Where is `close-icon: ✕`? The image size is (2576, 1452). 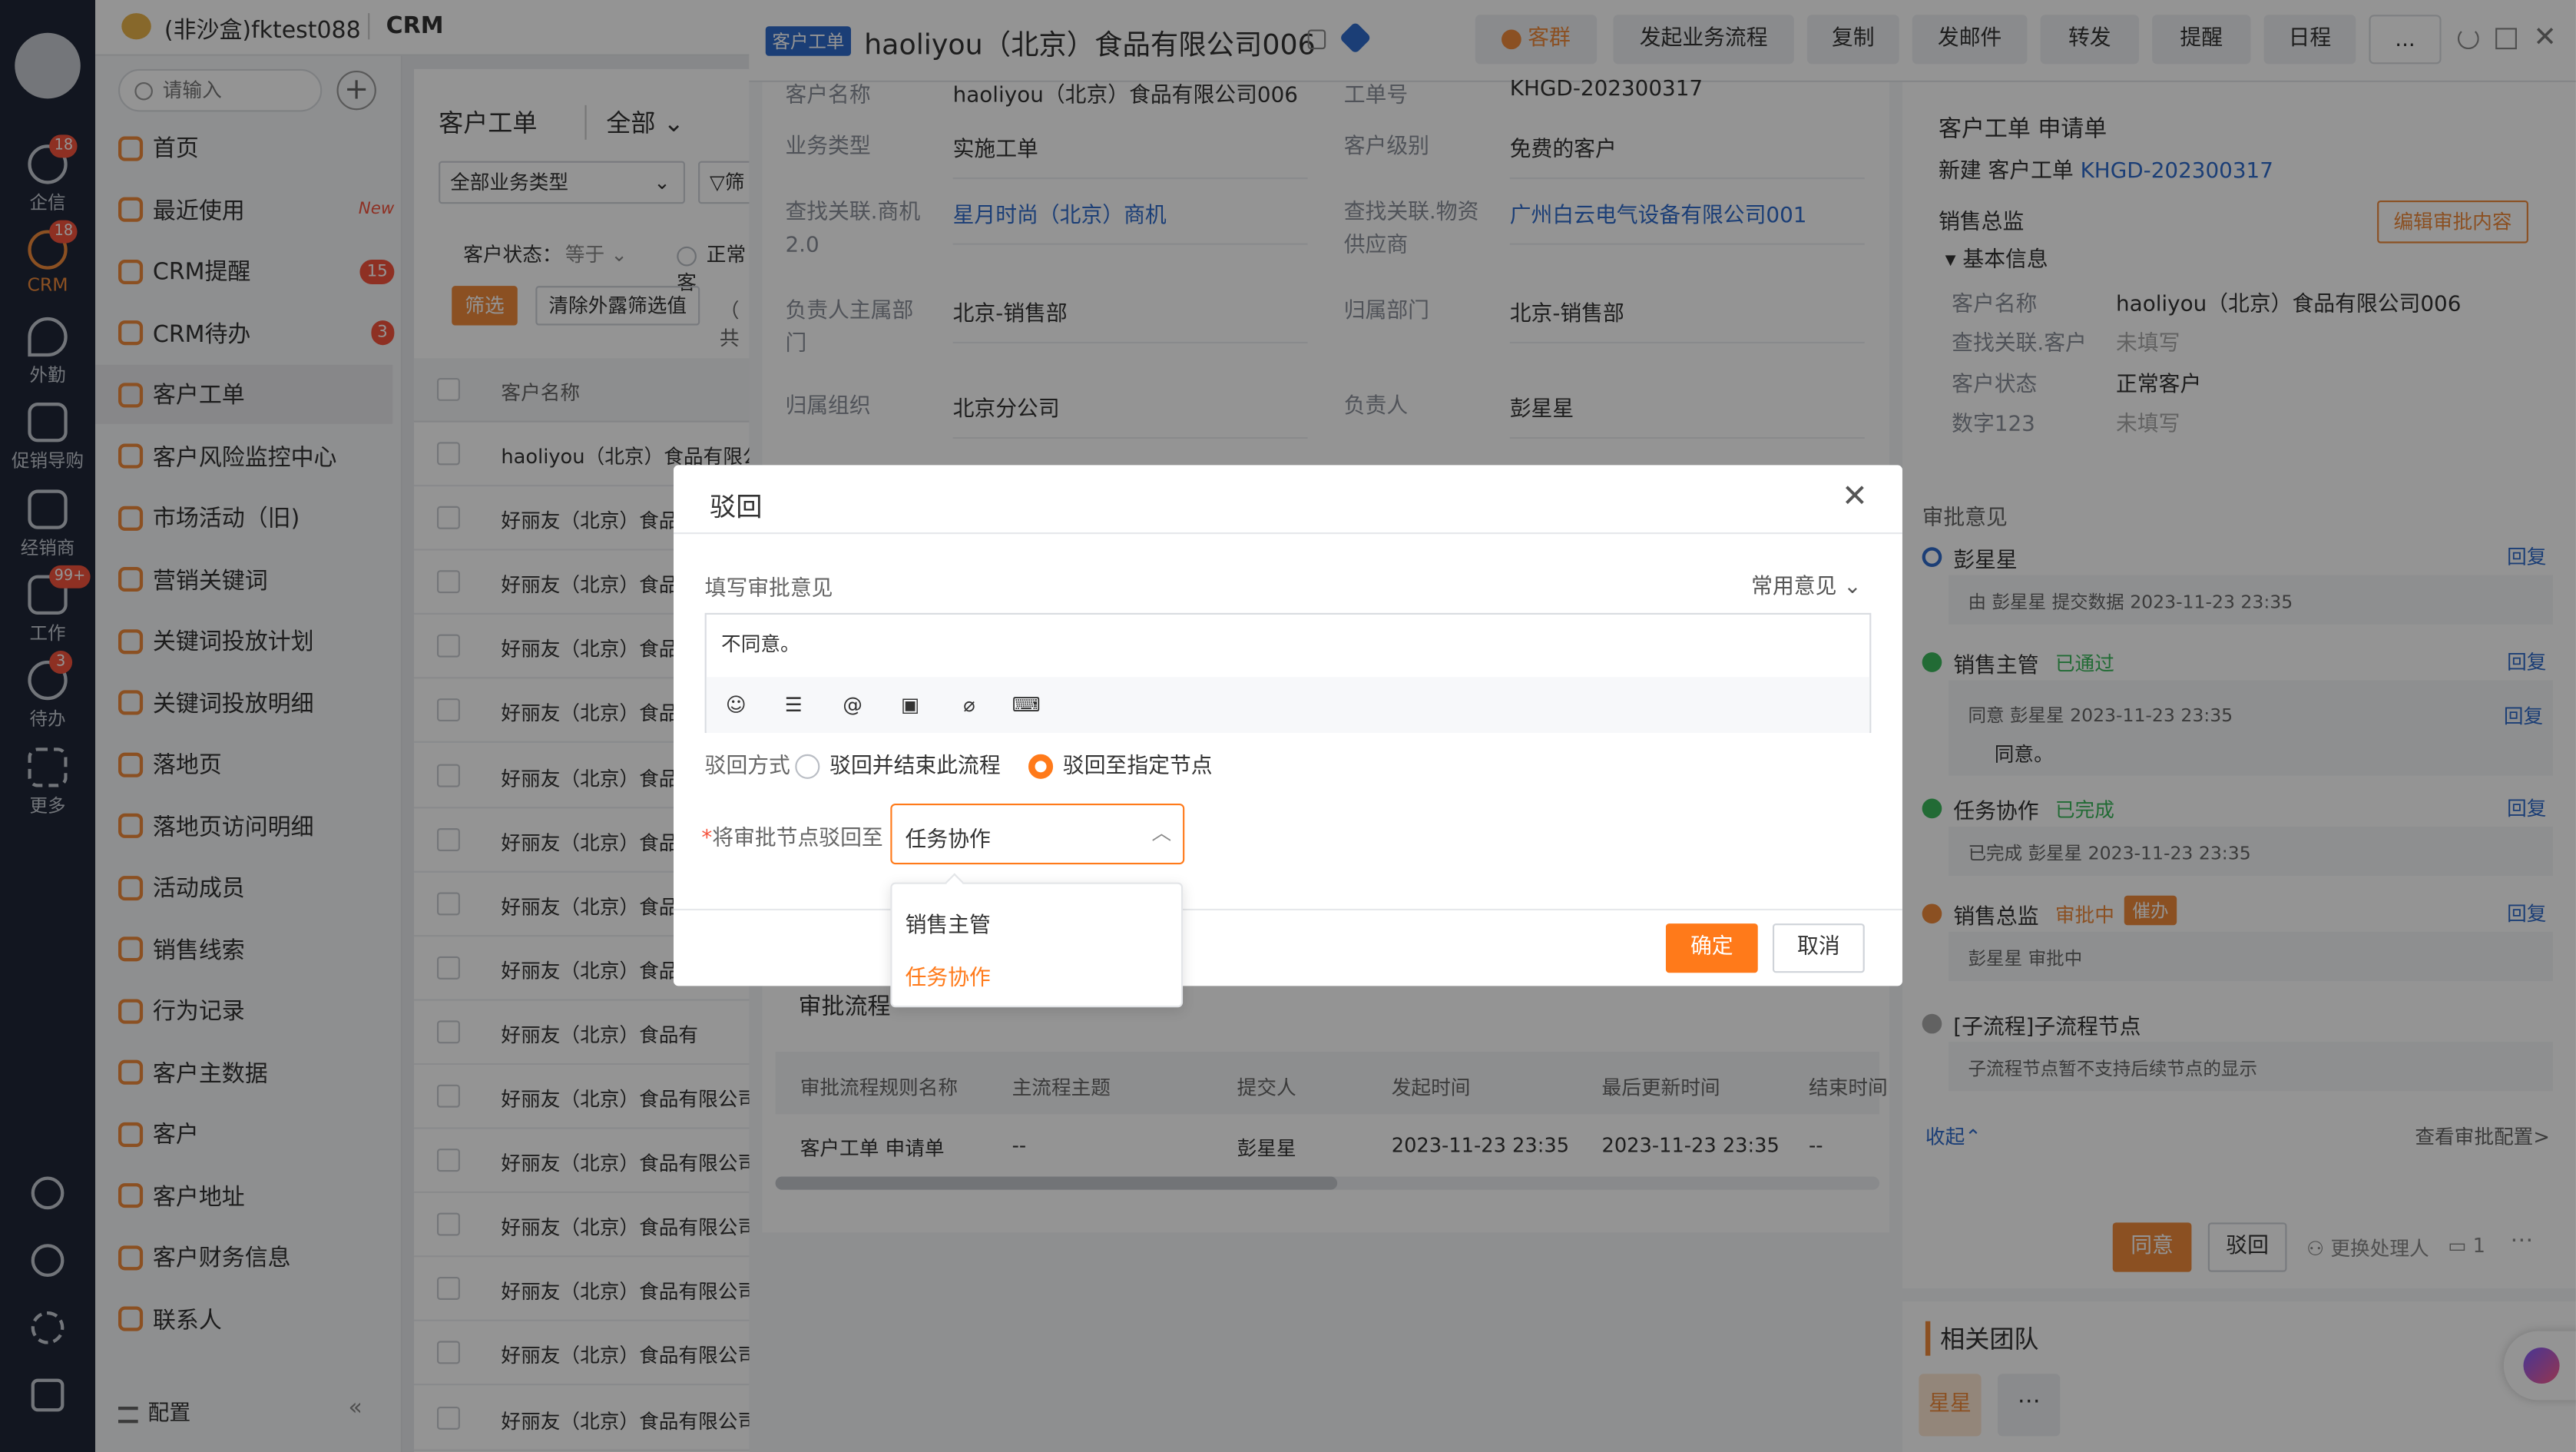 close-icon: ✕ is located at coordinates (1855, 496).